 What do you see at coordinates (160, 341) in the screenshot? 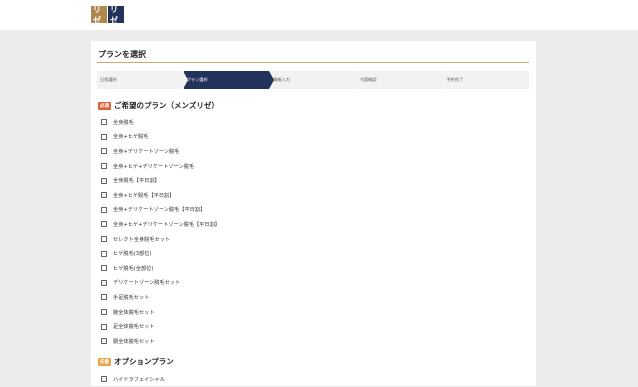
I see `plan-option: 胴全体脱毛セット` at bounding box center [160, 341].